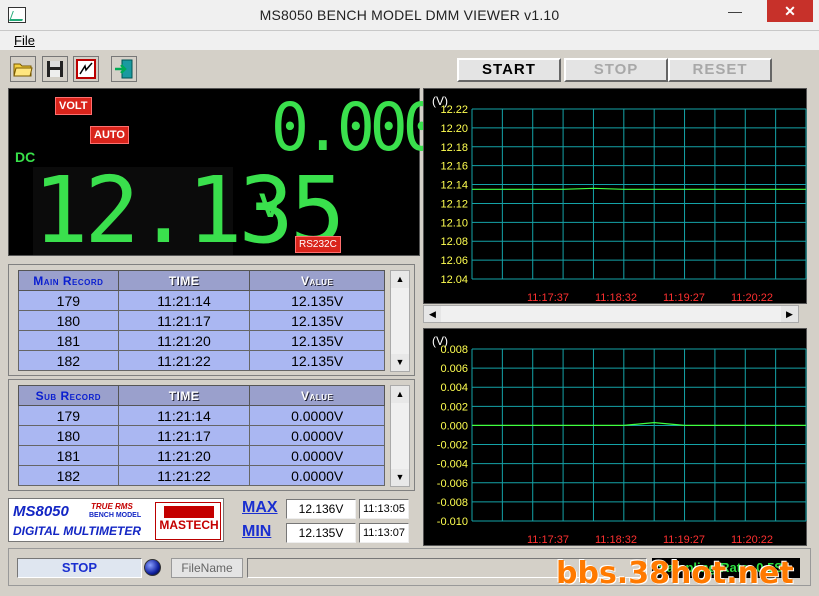  I want to click on y-tick-label: 12.10, so click(454, 223).